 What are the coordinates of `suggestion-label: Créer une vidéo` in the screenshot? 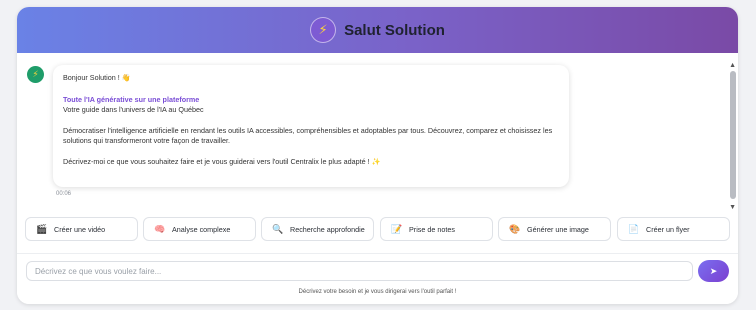 It's located at (80, 229).